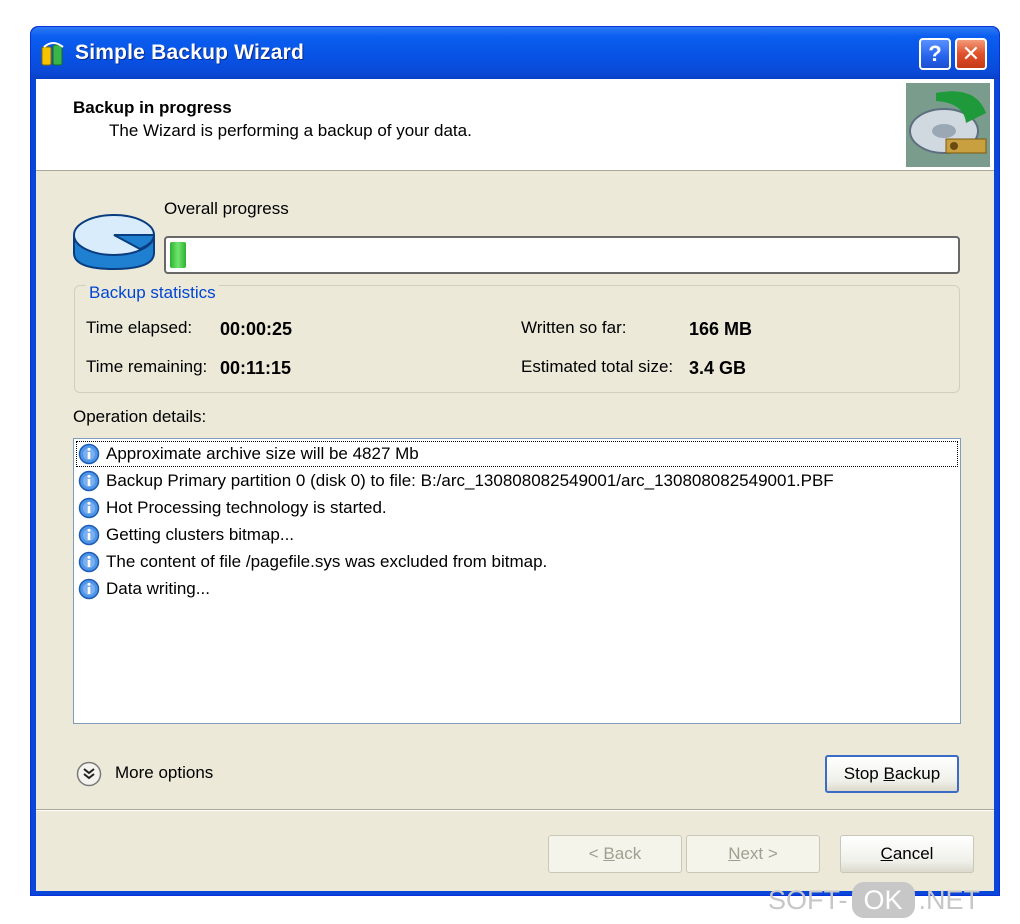 The height and width of the screenshot is (924, 1020). Describe the element at coordinates (114, 242) in the screenshot. I see `disk-progress-icon` at that location.